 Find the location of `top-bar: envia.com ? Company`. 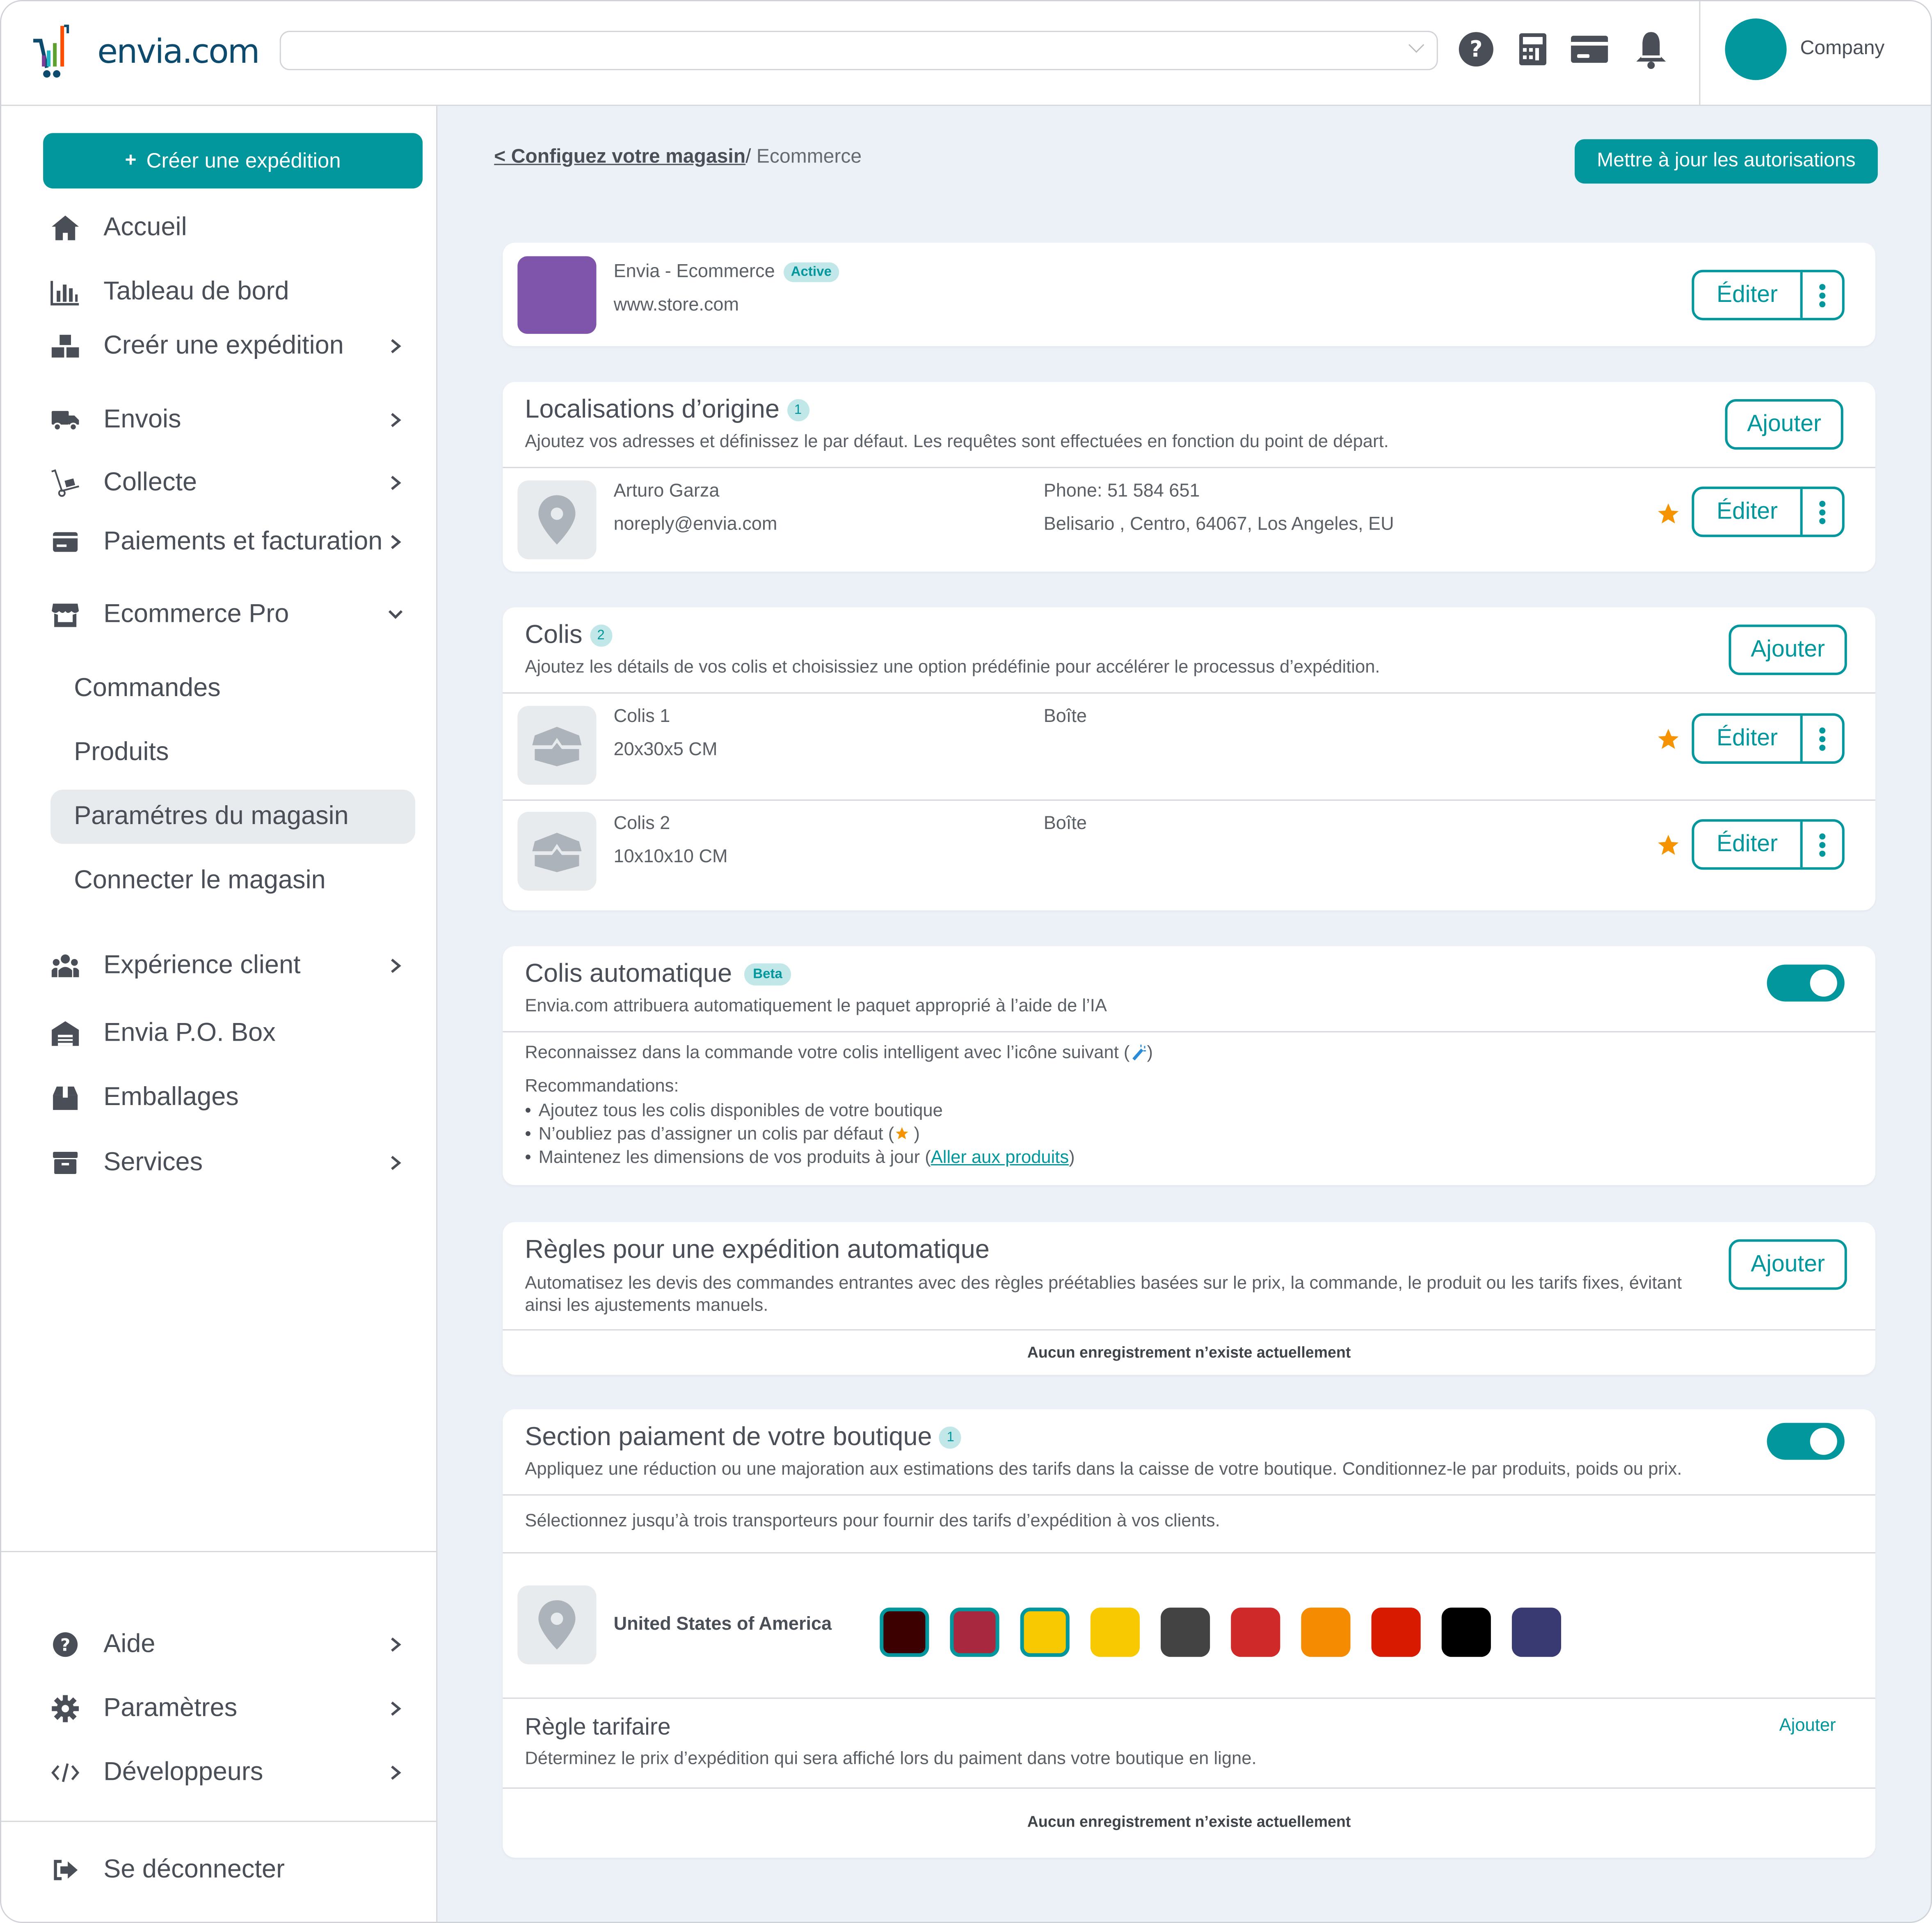

top-bar: envia.com ? Company is located at coordinates (966, 53).